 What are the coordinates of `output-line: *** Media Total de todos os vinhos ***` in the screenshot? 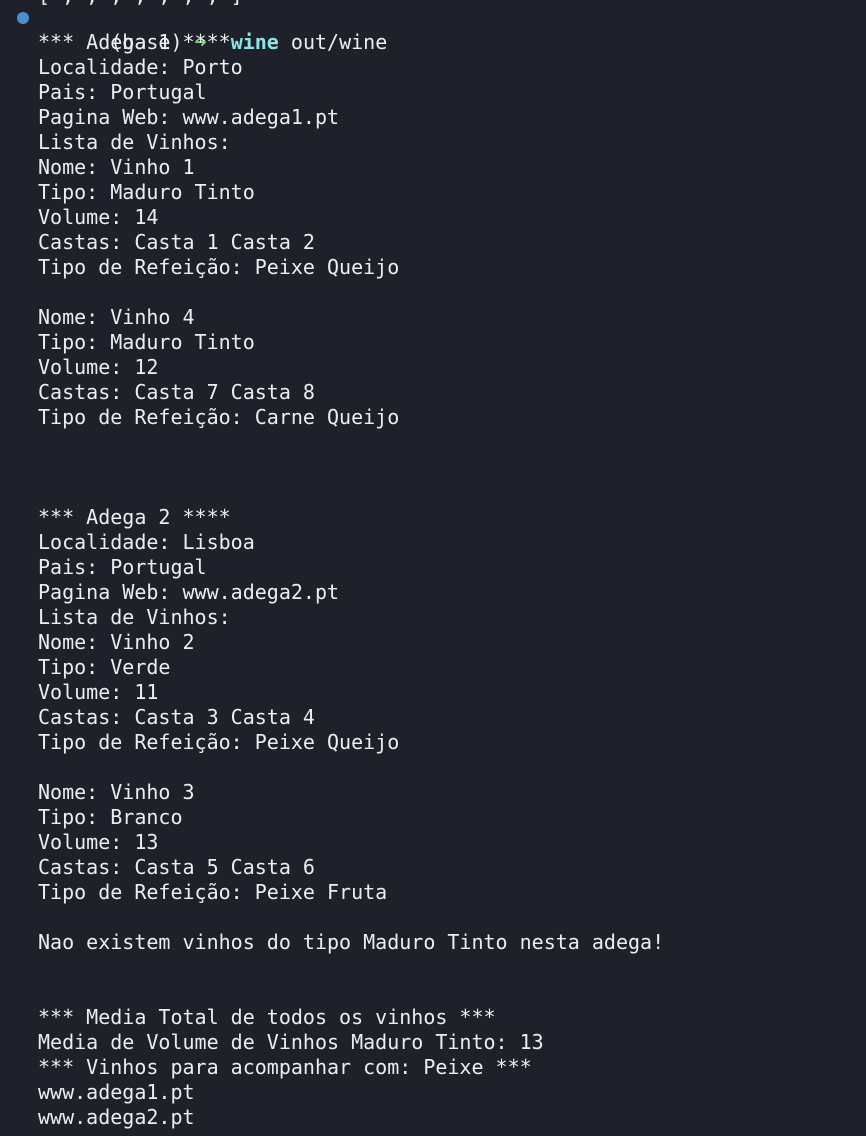 It's located at (267, 1017).